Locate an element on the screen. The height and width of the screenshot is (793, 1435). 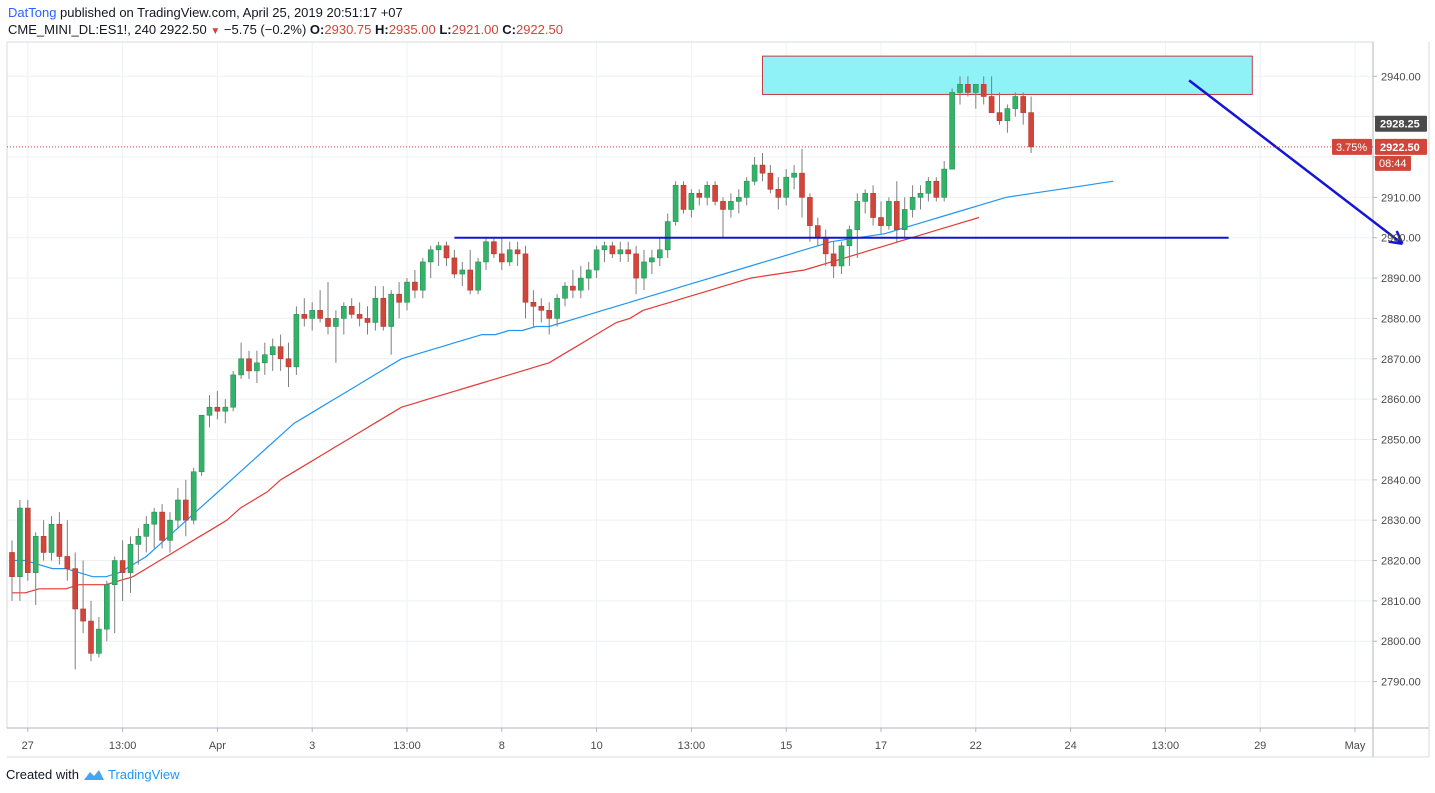
resistance-zone is located at coordinates (1007, 75).